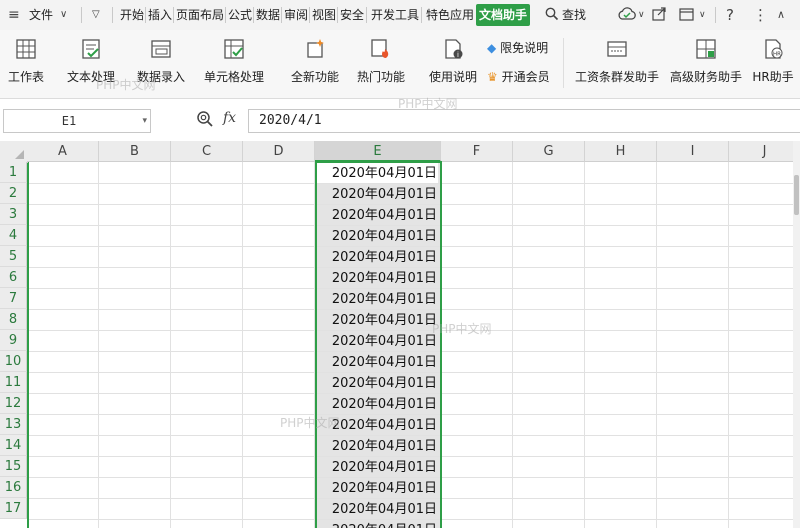  I want to click on tab-view: 视图, so click(324, 15).